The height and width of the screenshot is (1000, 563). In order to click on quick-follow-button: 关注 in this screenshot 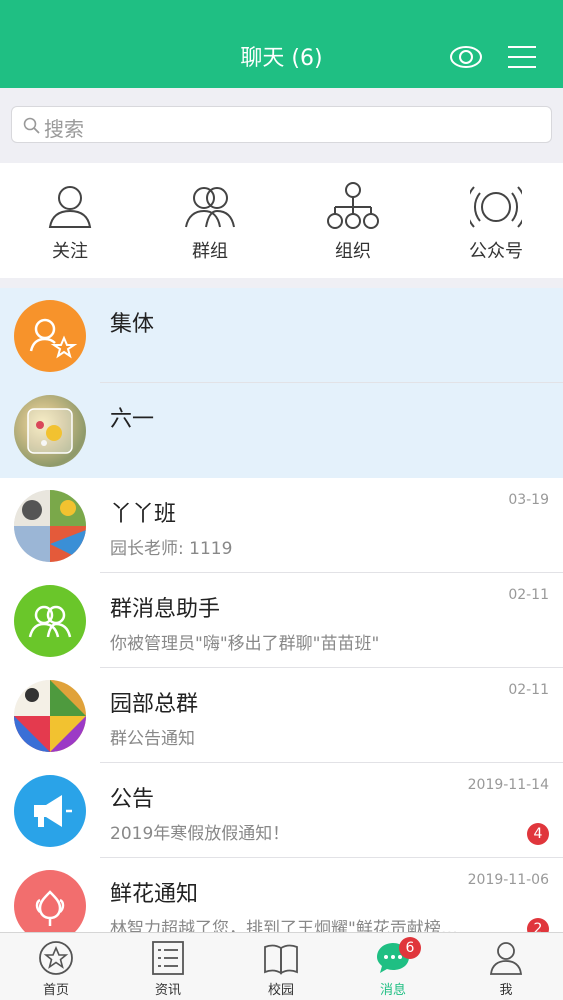, I will do `click(70, 220)`.